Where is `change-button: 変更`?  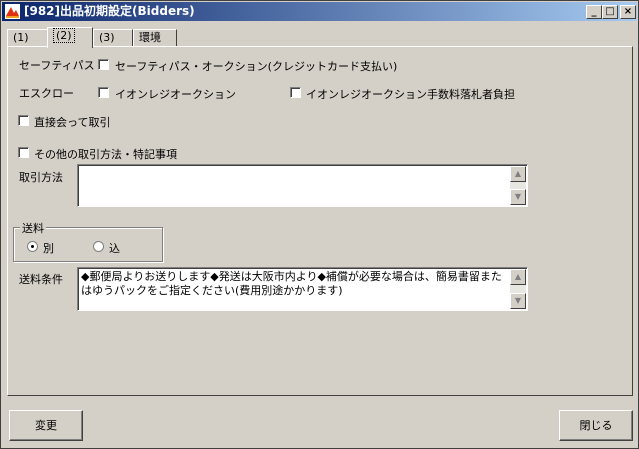 change-button: 変更 is located at coordinates (46, 425).